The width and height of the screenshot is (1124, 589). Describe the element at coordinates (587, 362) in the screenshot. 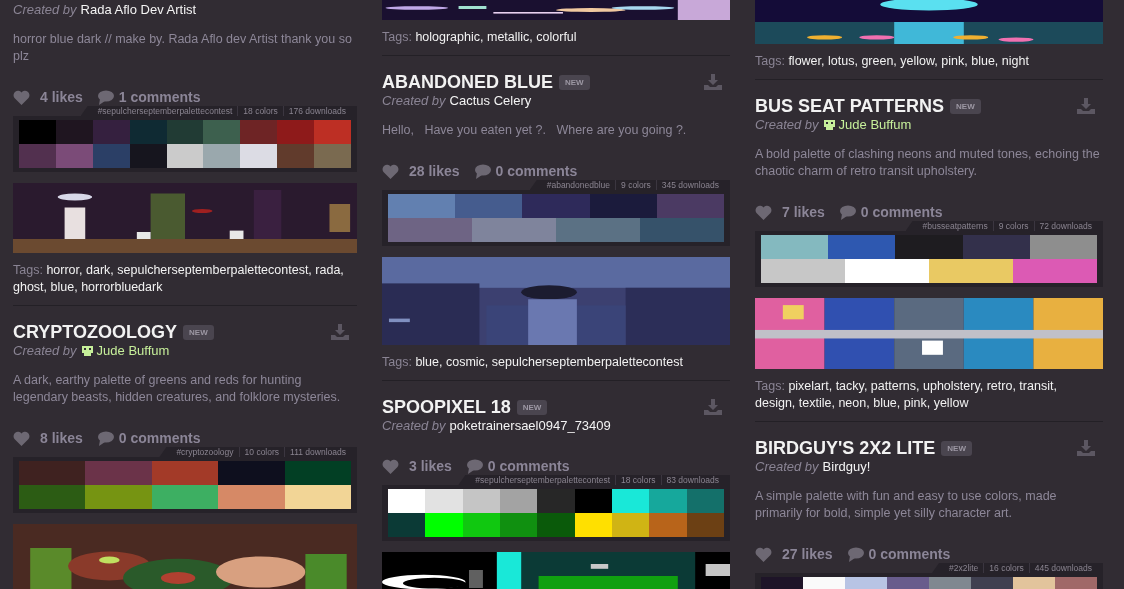

I see `tag-link: sepulcherseptemberpalettecontest` at that location.